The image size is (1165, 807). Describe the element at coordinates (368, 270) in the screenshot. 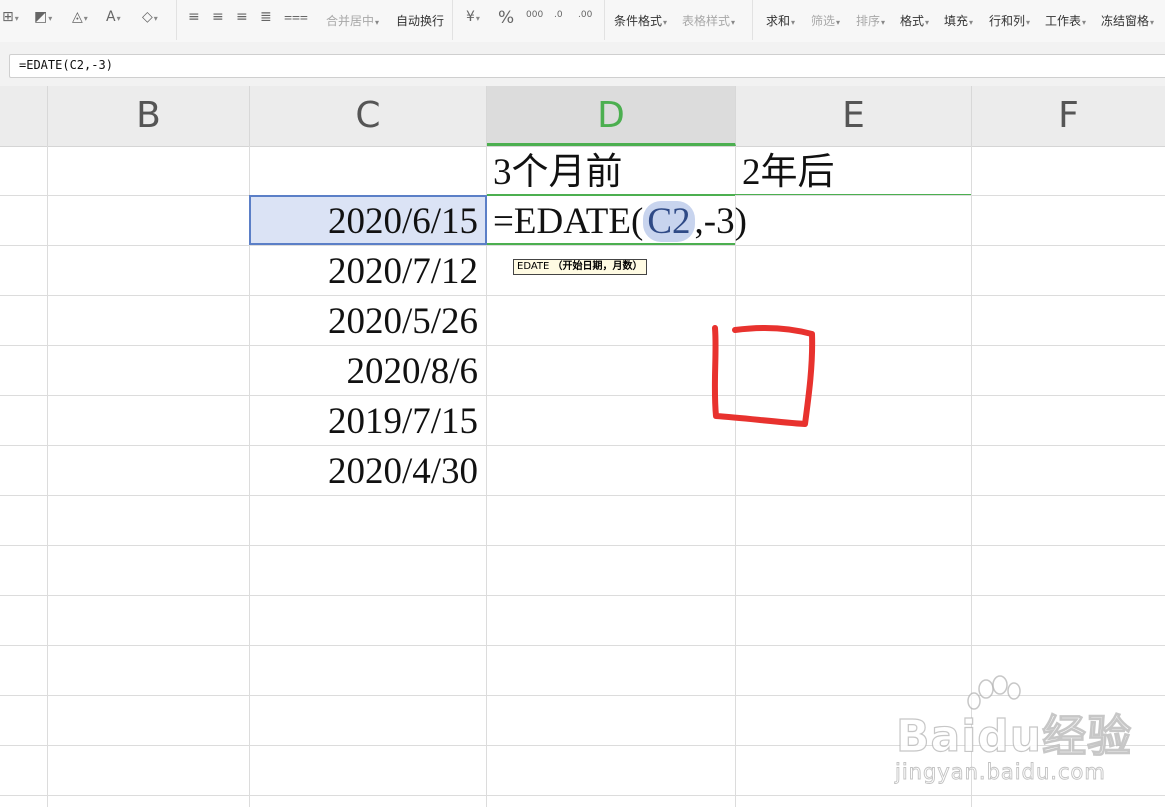

I see `cell-c3: 2020/7/12` at that location.